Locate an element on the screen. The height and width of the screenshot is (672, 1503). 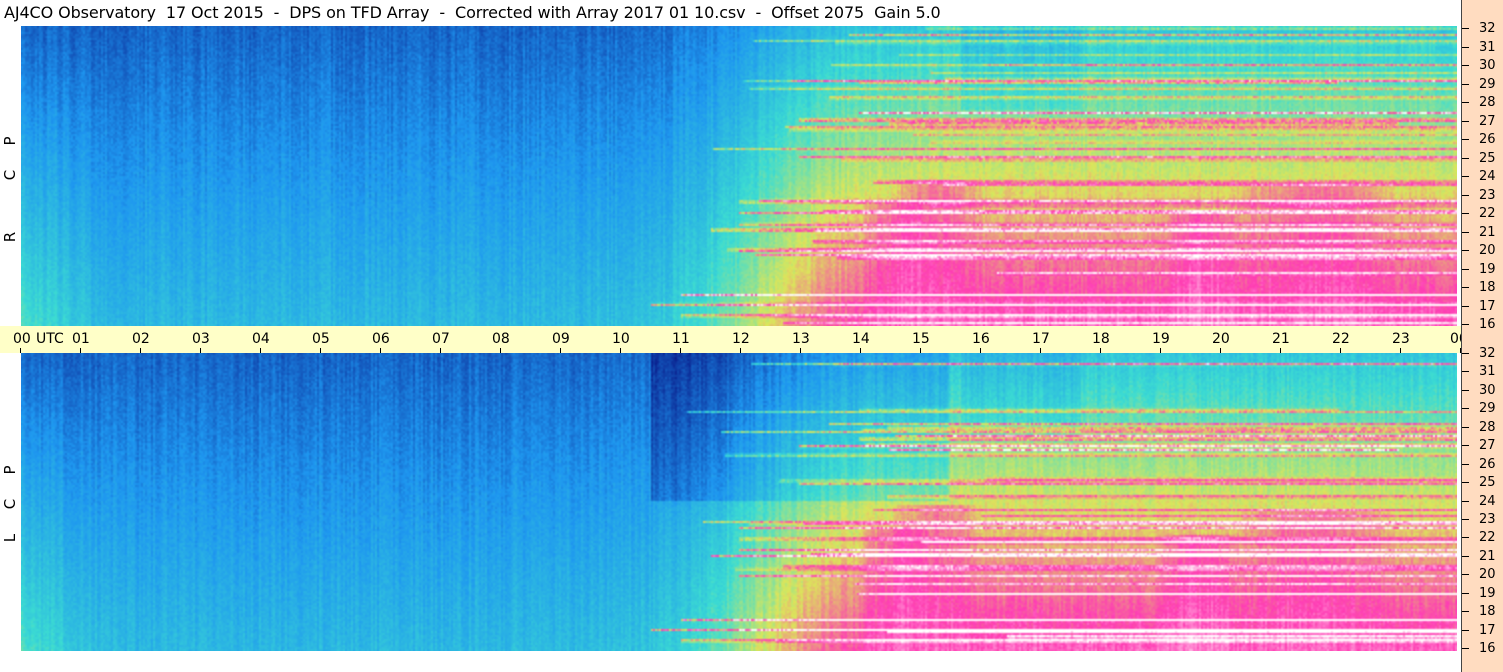
time-tick-label: 19 is located at coordinates (1161, 339).